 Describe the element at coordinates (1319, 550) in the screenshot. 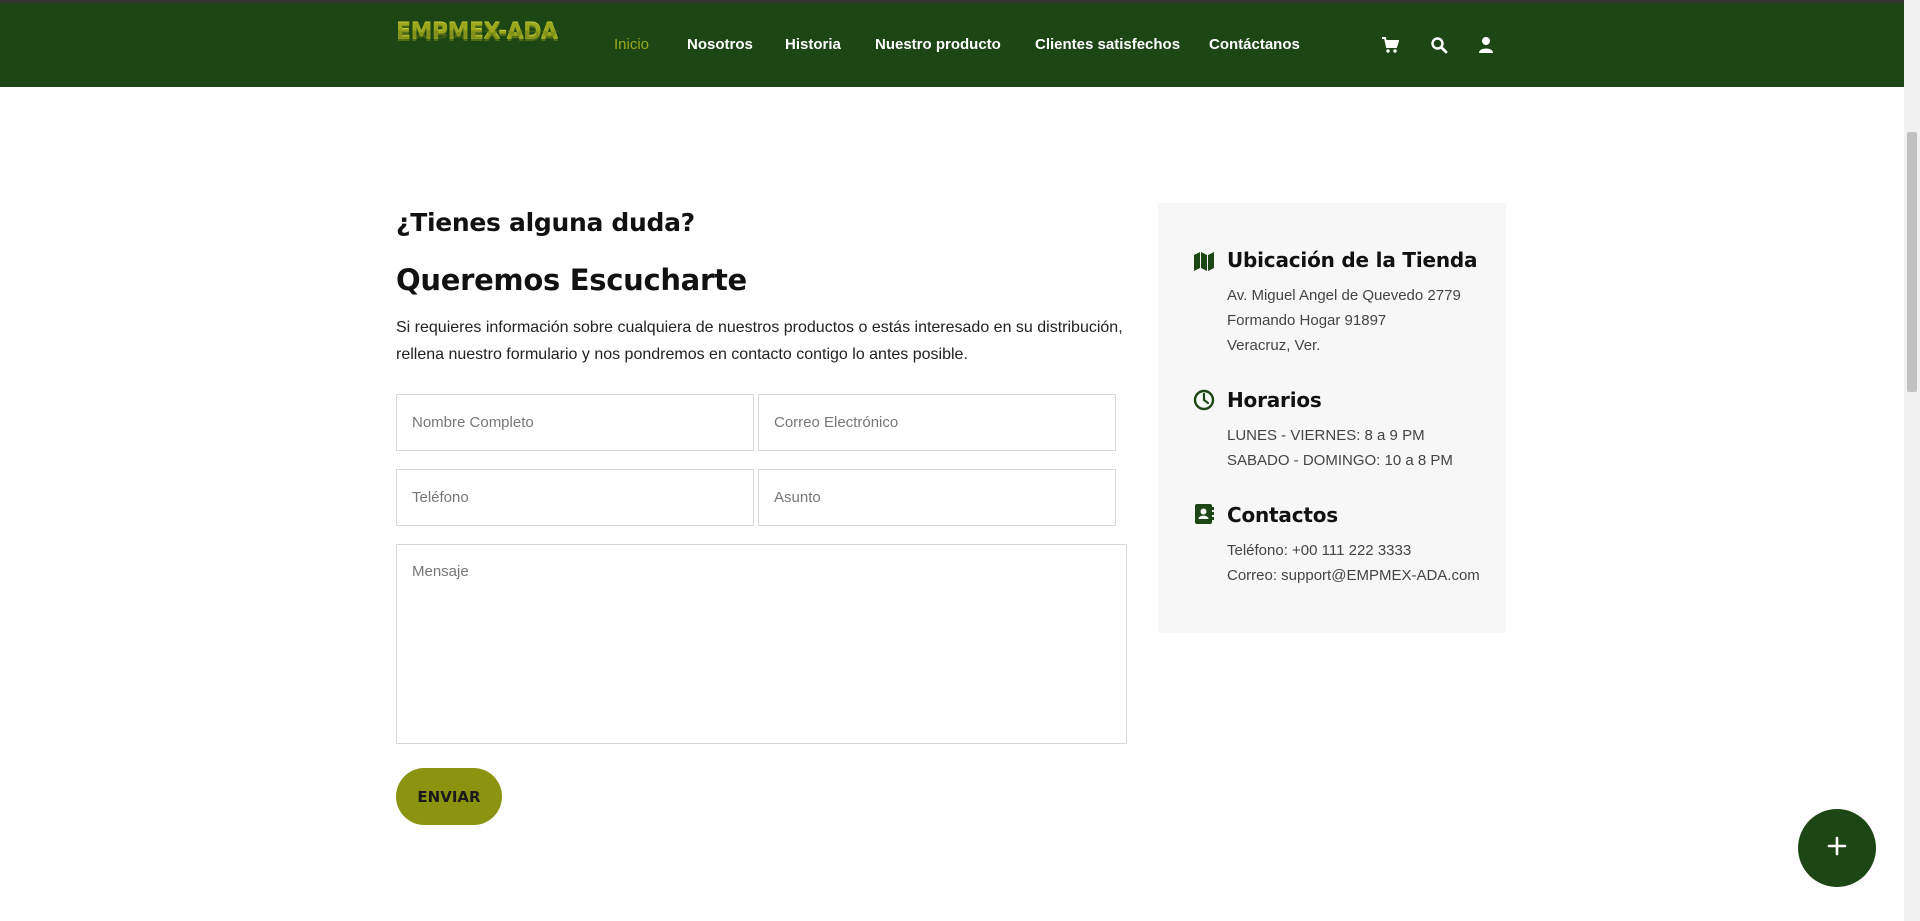

I see `contacts-phone: Teléfono: +00 111 222 3333` at that location.